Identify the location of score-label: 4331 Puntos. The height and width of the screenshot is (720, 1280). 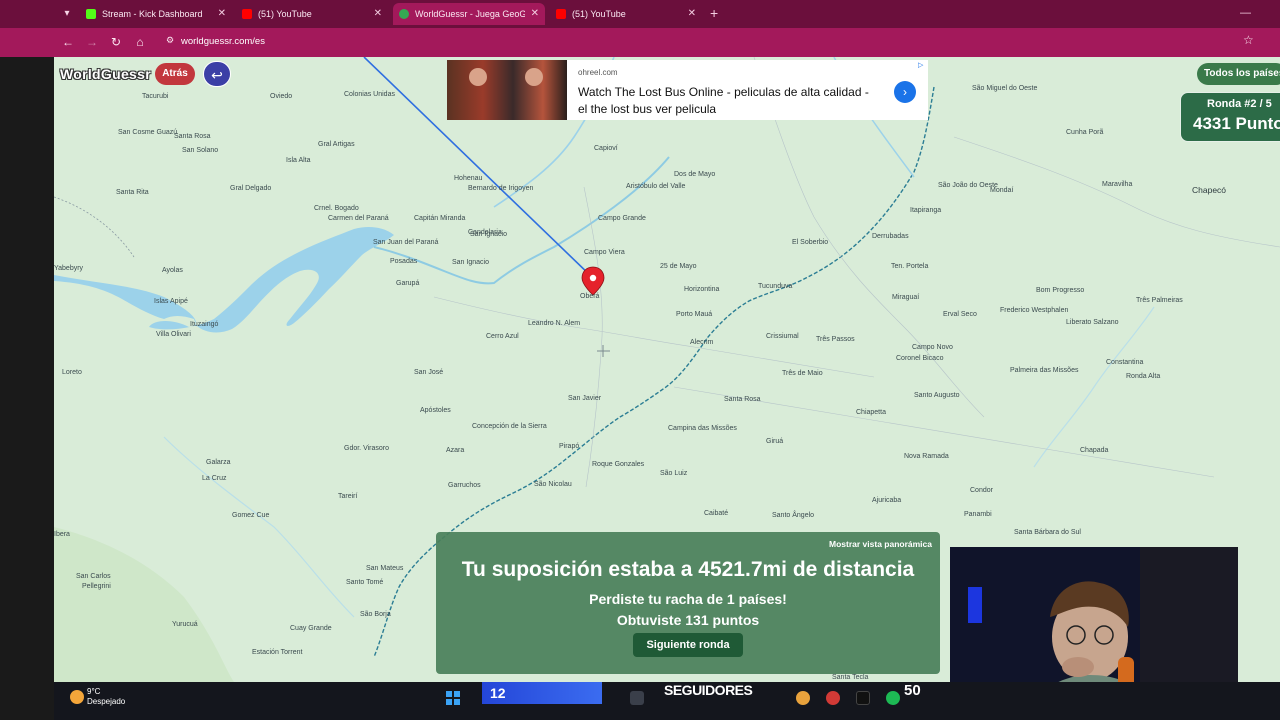
(1236, 123).